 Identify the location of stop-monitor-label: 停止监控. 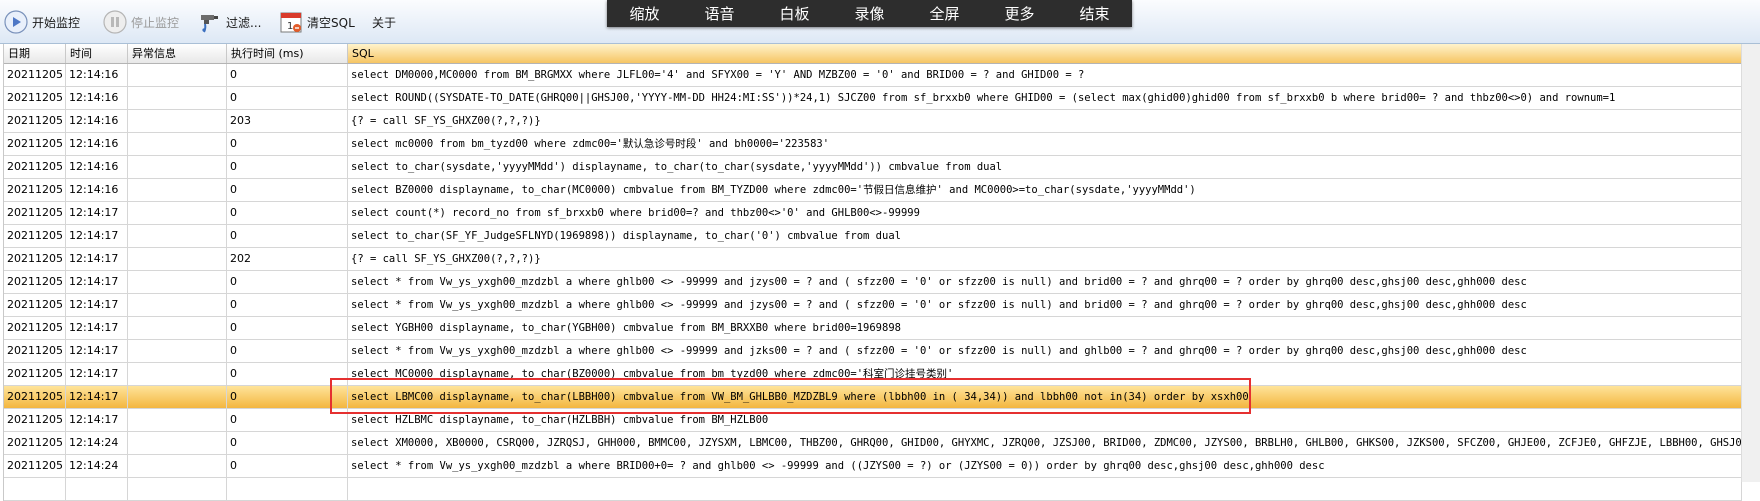
(155, 22).